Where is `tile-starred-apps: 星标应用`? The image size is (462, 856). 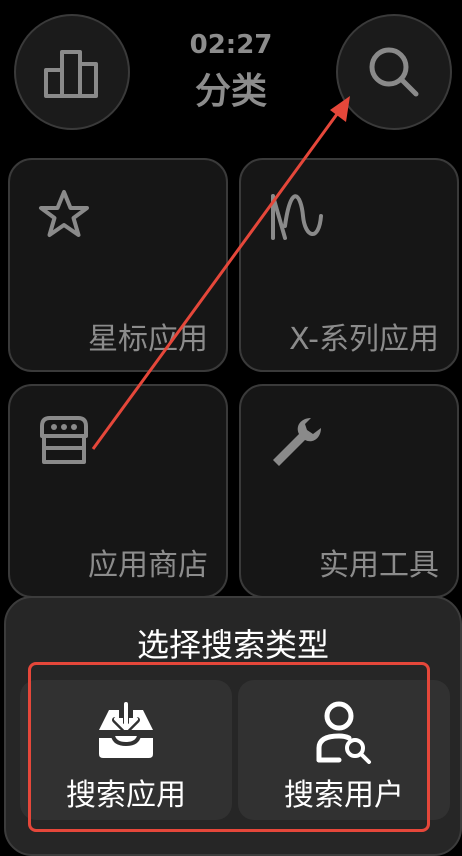 tile-starred-apps: 星标应用 is located at coordinates (118, 265).